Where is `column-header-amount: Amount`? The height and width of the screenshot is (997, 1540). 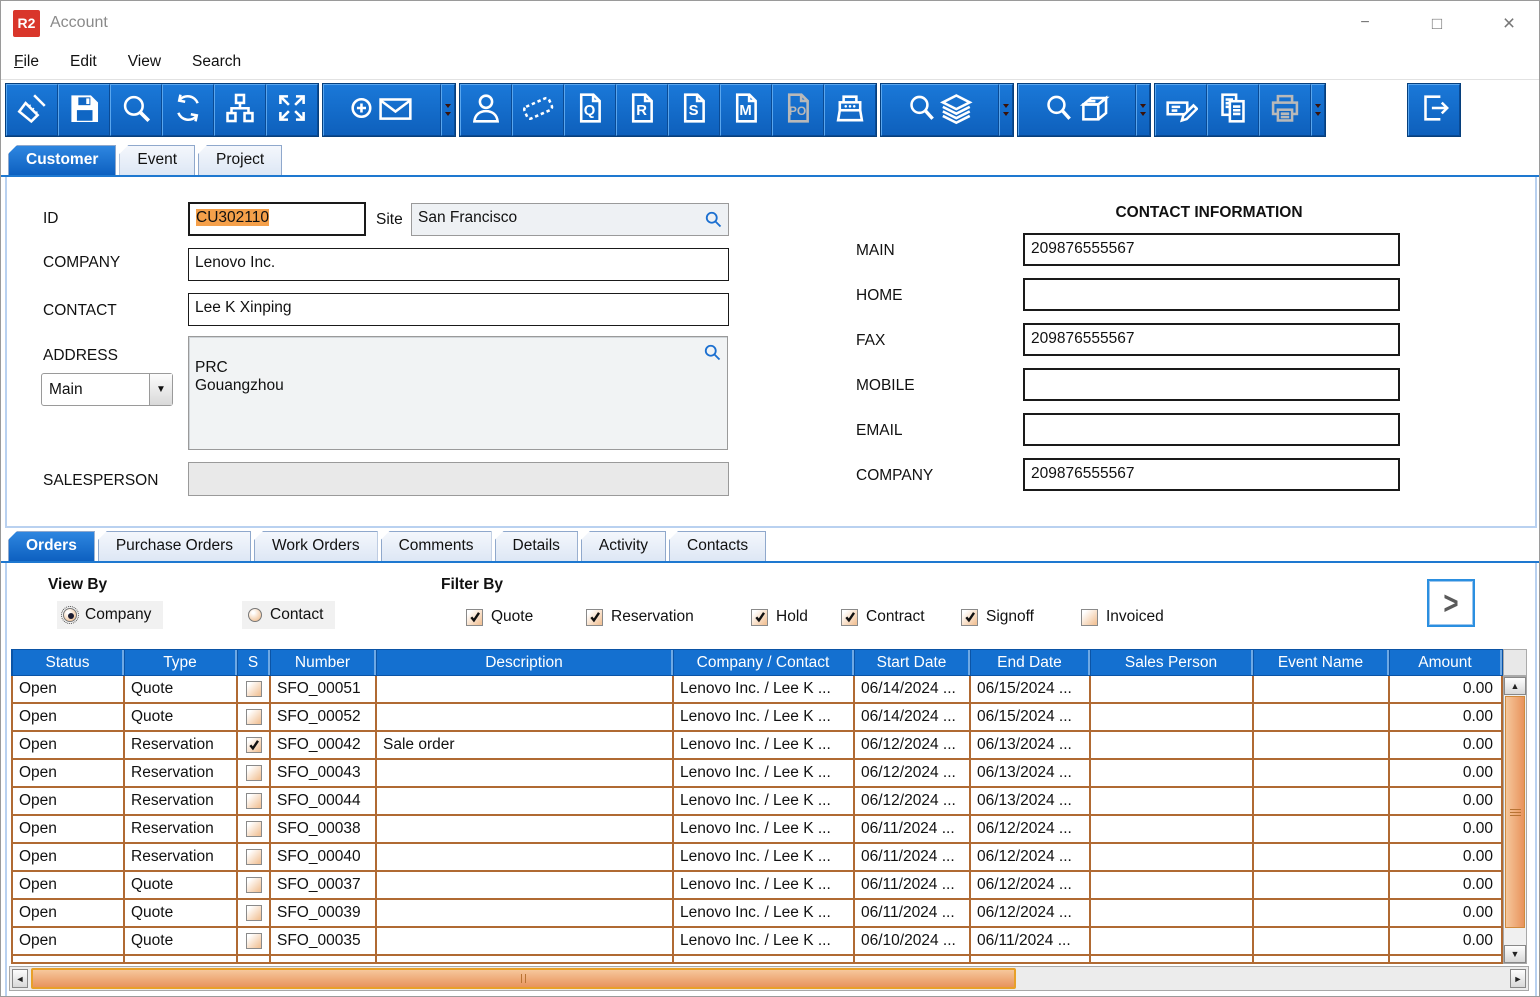 column-header-amount: Amount is located at coordinates (1445, 662).